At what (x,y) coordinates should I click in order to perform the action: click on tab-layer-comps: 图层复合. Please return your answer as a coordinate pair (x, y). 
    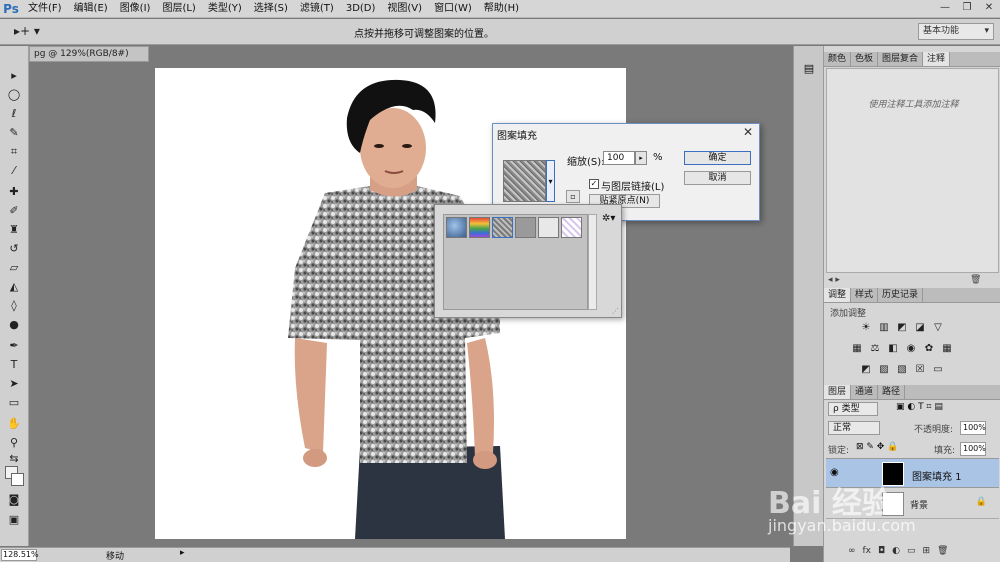
    Looking at the image, I should click on (901, 59).